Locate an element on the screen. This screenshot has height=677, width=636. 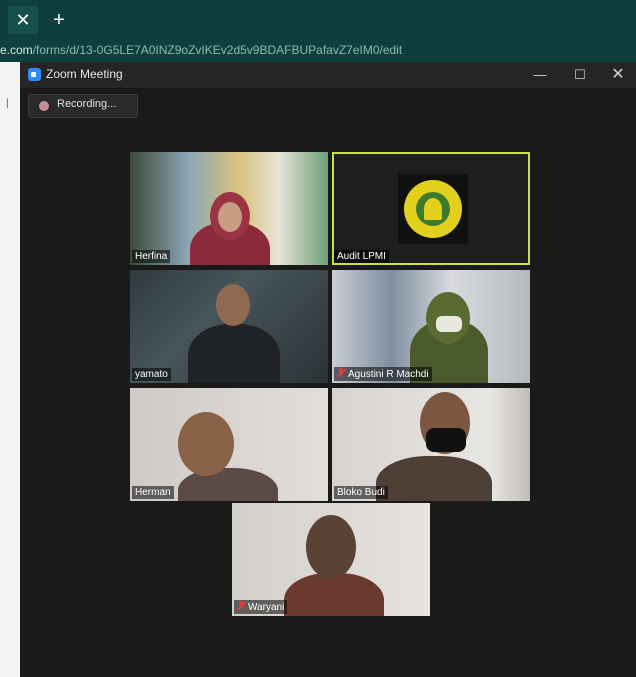
minimize-button: — is located at coordinates (540, 75).